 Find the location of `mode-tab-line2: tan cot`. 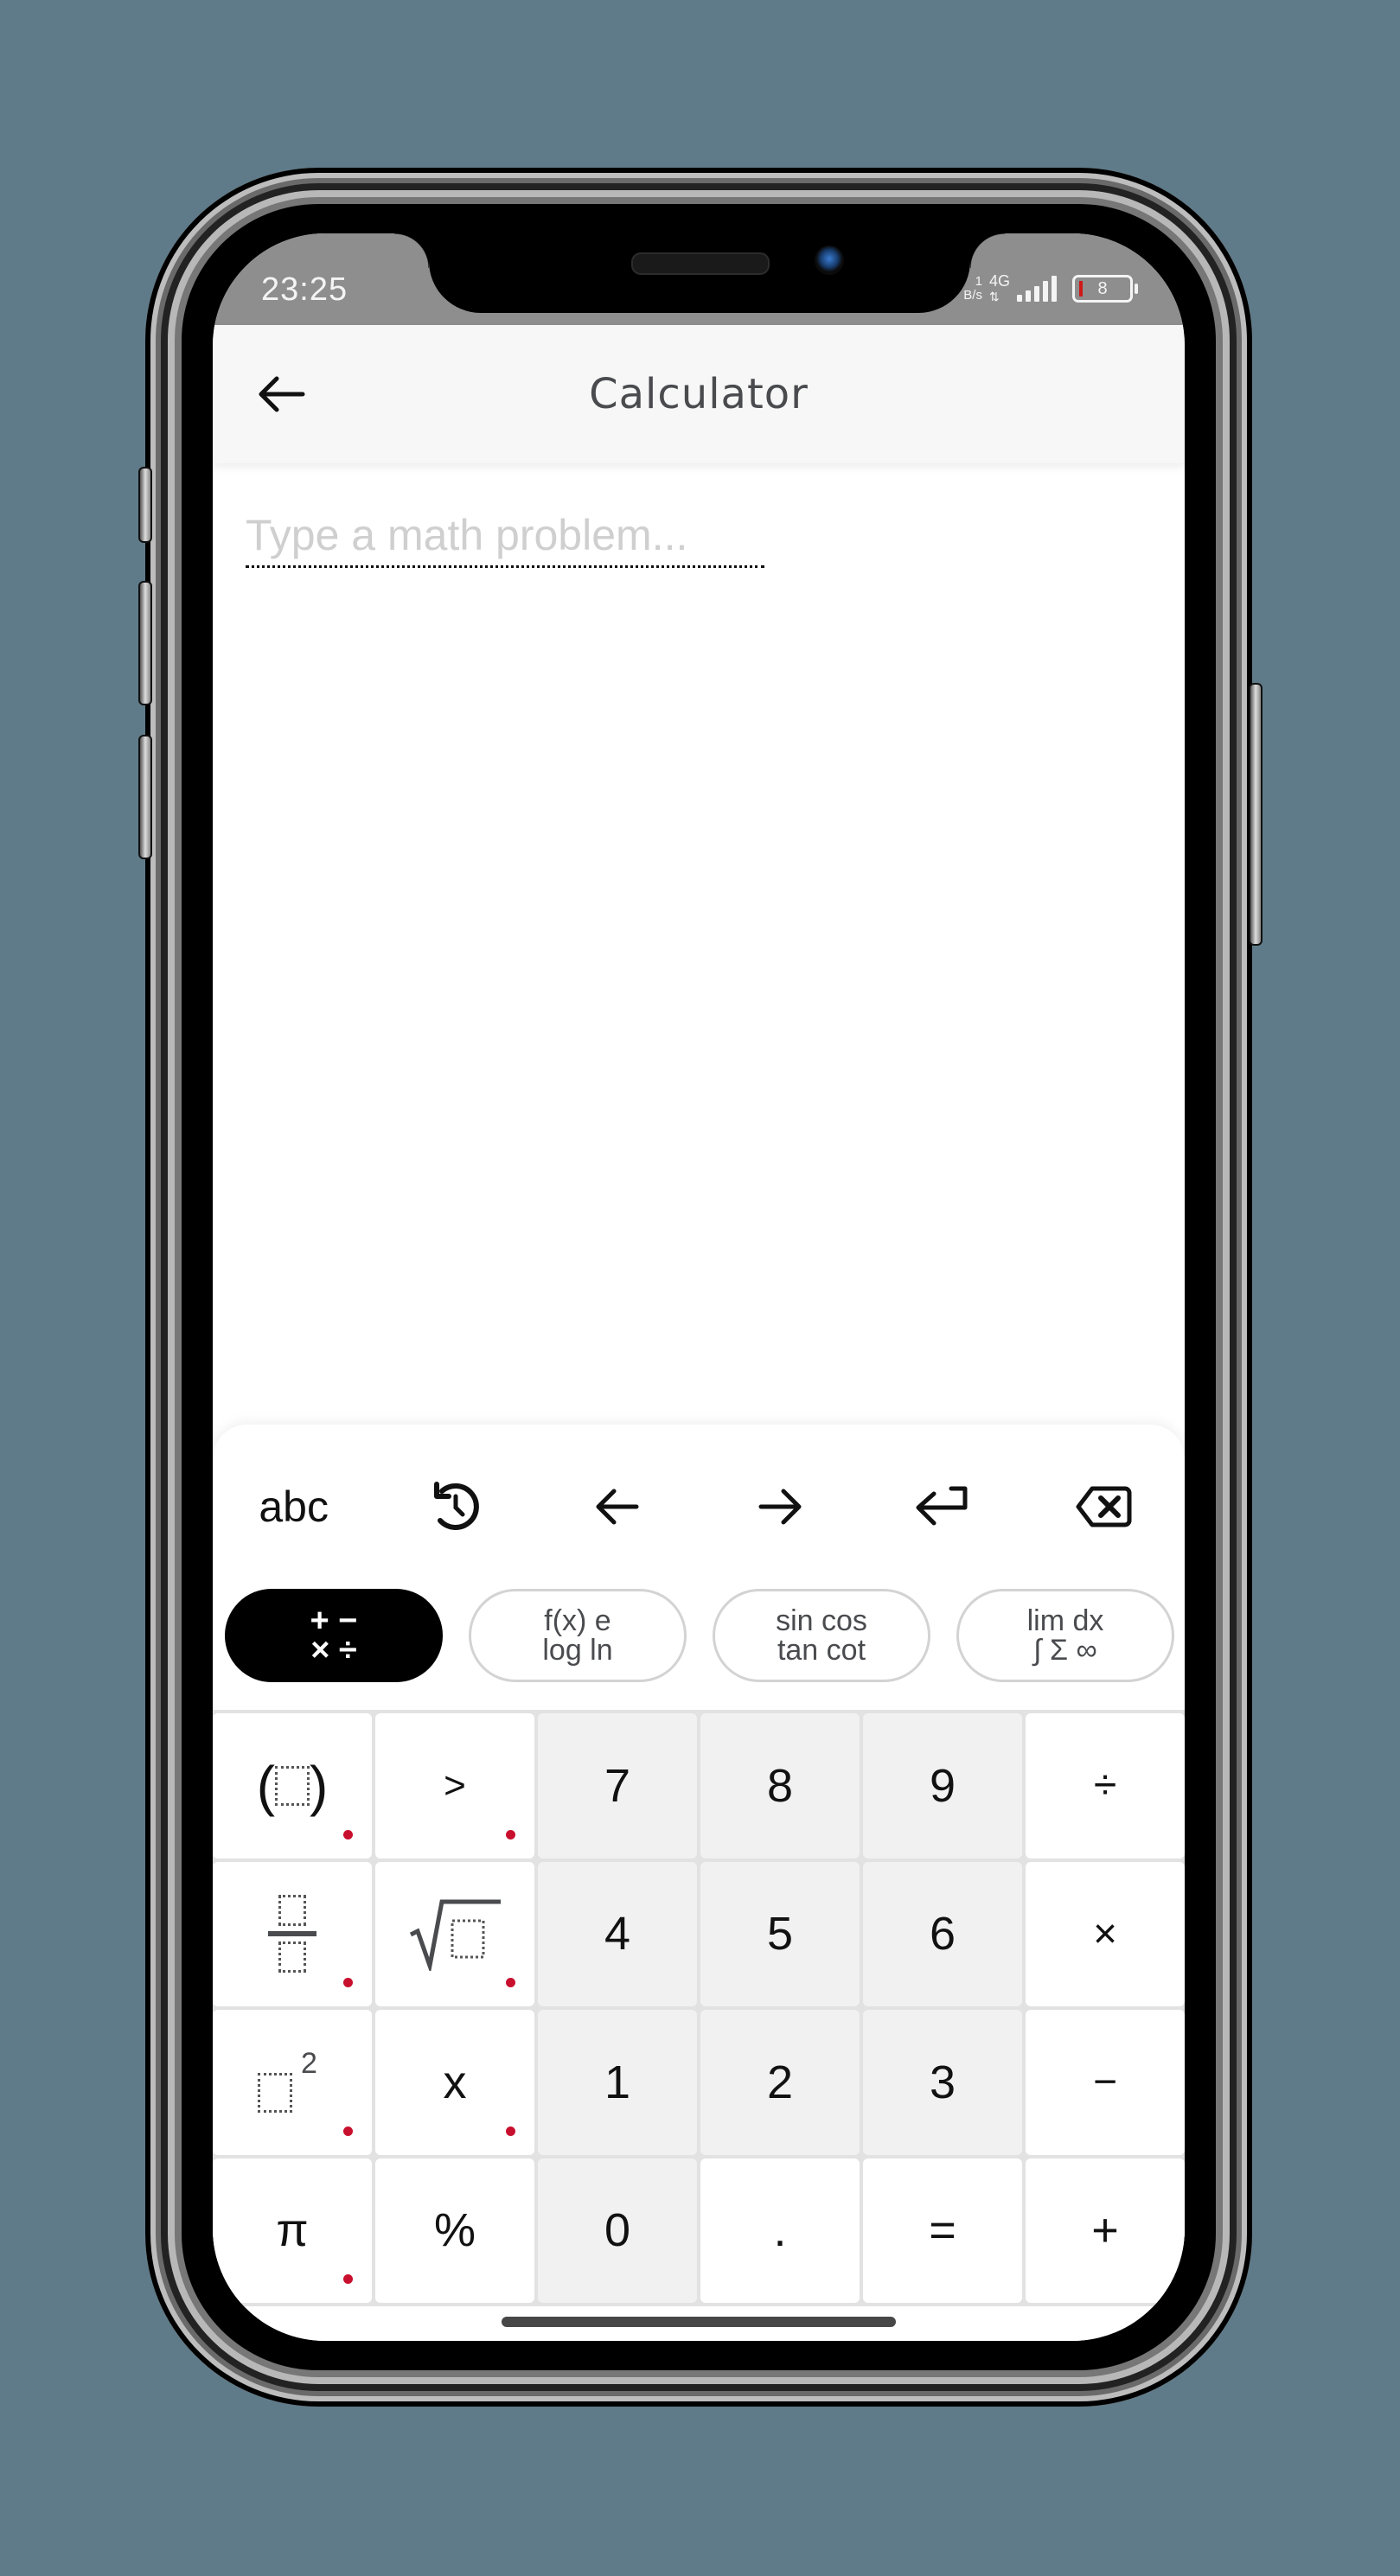

mode-tab-line2: tan cot is located at coordinates (821, 1650).